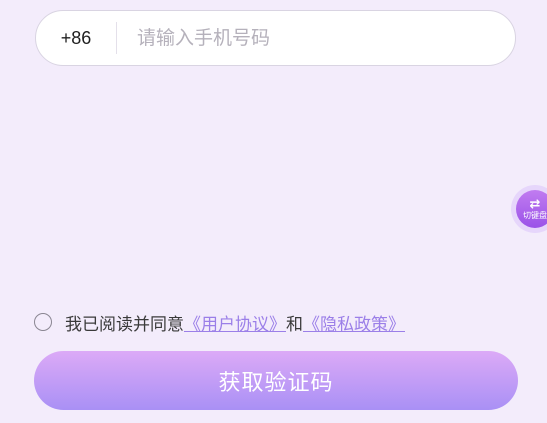  Describe the element at coordinates (76, 38) in the screenshot. I see `country-code-selector: +86` at that location.